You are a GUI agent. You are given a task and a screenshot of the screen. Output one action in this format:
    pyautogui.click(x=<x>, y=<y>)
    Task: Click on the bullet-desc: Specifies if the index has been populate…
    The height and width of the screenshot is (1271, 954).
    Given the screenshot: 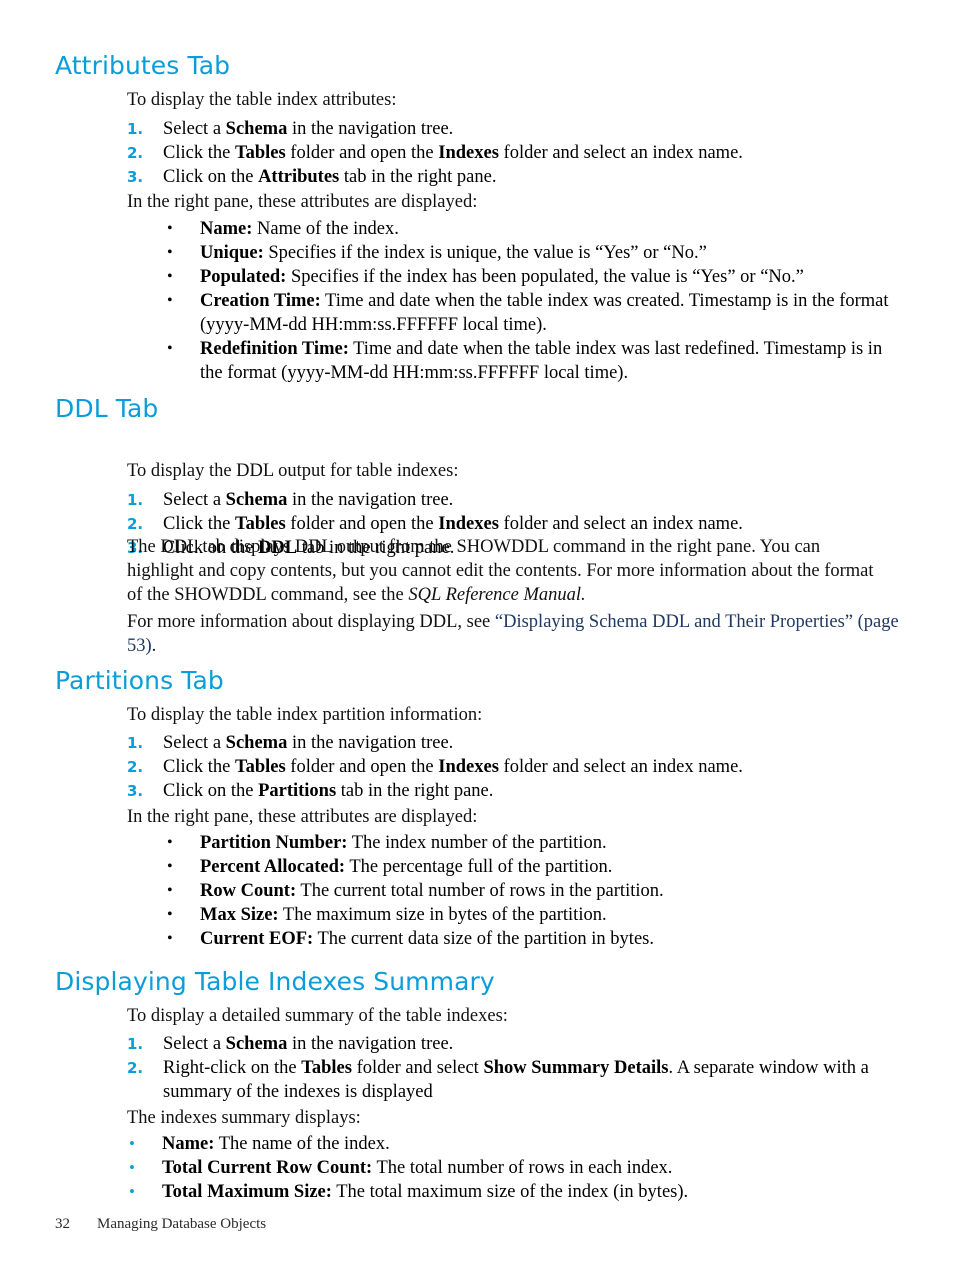 What is the action you would take?
    pyautogui.click(x=545, y=277)
    